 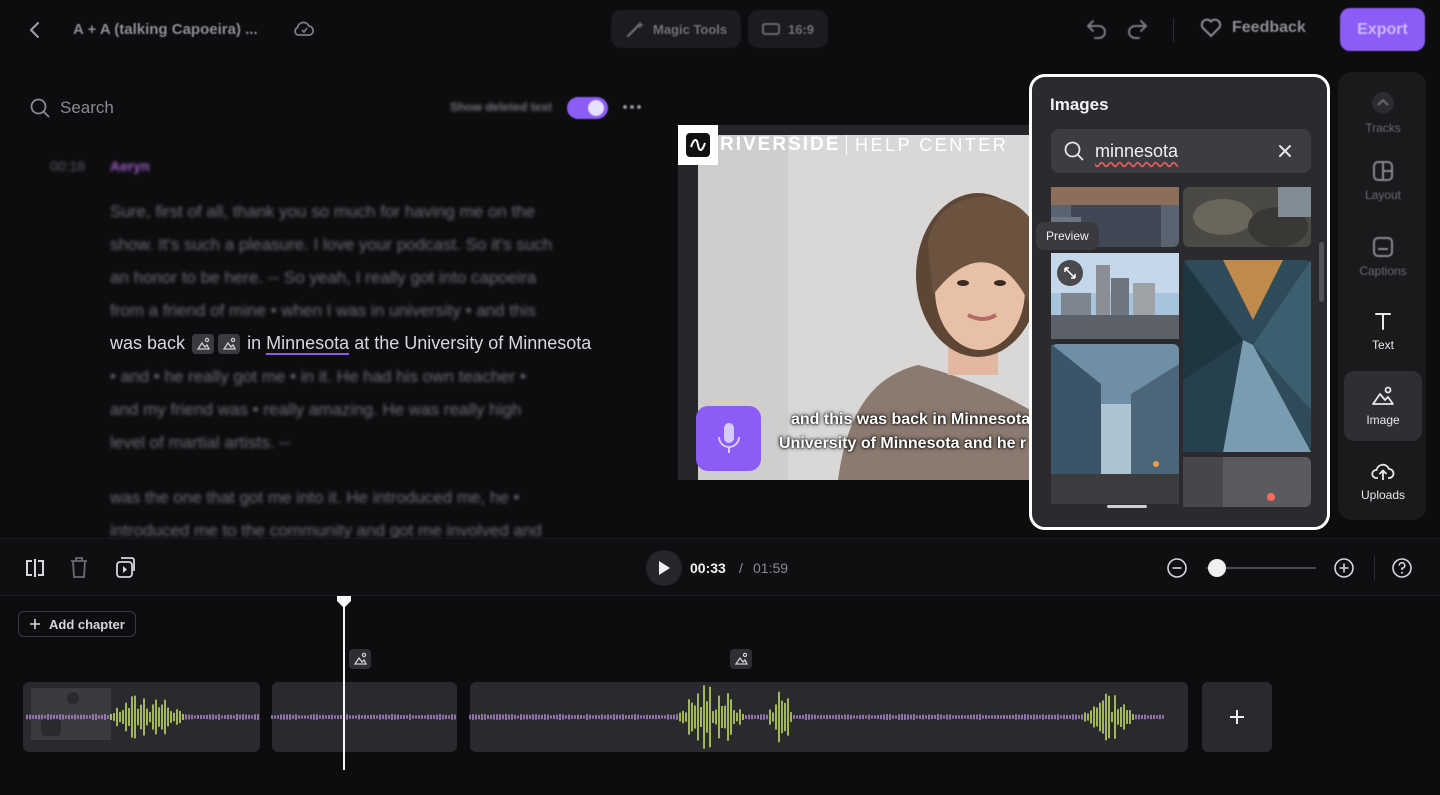 What do you see at coordinates (308, 344) in the screenshot?
I see `highlighted-word: Minnesota` at bounding box center [308, 344].